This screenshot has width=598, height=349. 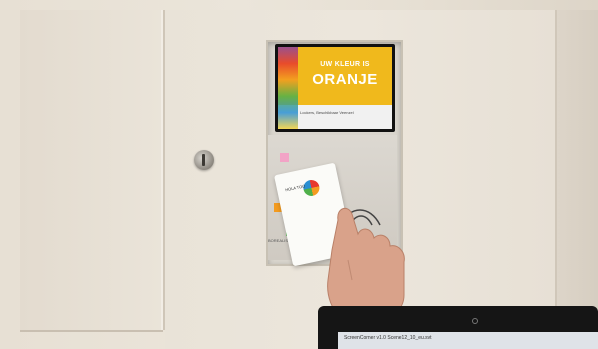 What do you see at coordinates (284, 157) in the screenshot?
I see `color-square` at bounding box center [284, 157].